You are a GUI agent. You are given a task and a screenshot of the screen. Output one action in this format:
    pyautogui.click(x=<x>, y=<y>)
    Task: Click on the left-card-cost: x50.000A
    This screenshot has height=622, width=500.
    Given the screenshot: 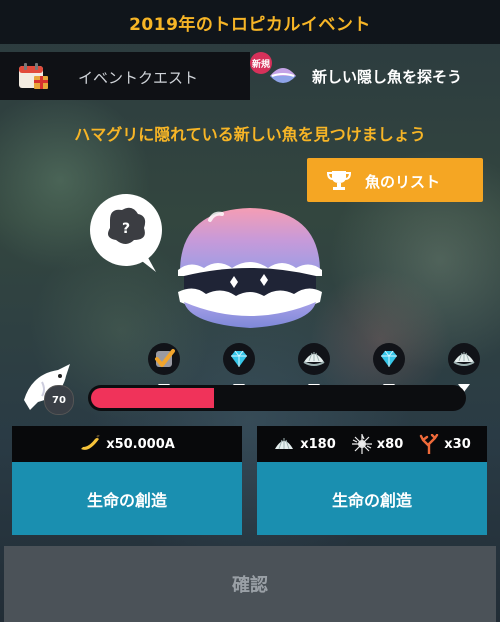 What is the action you would take?
    pyautogui.click(x=127, y=444)
    